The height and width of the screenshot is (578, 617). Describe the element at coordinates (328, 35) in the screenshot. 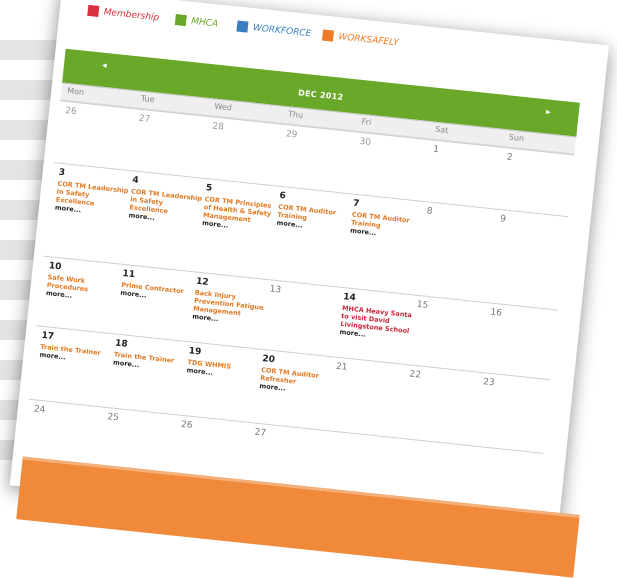

I see `worksafely-swatch` at that location.